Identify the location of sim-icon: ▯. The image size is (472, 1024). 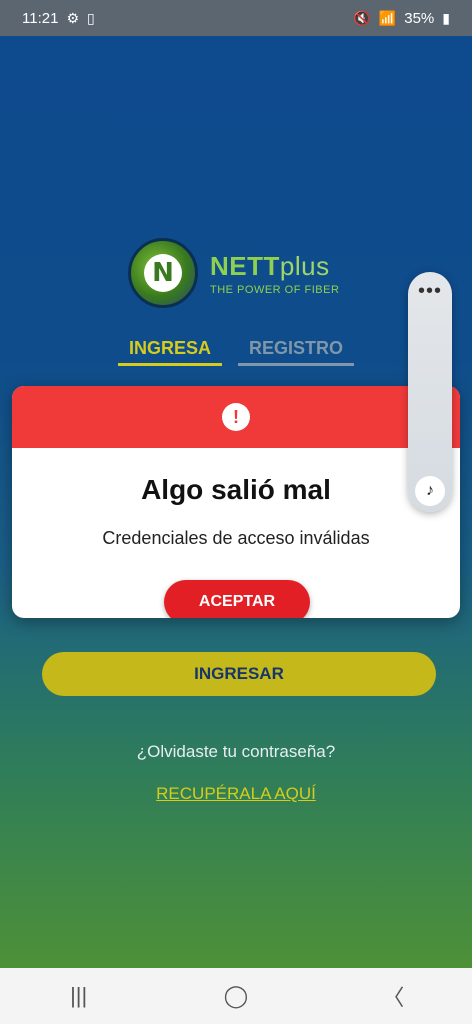
(91, 17).